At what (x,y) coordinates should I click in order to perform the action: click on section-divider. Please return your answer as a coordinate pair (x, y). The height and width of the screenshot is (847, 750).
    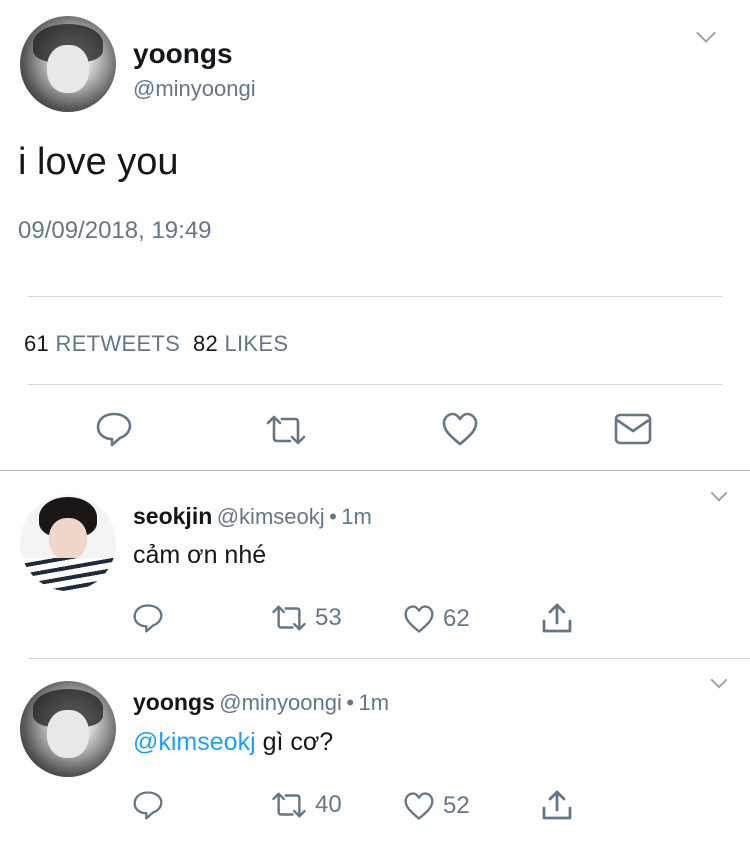
    Looking at the image, I should click on (375, 470).